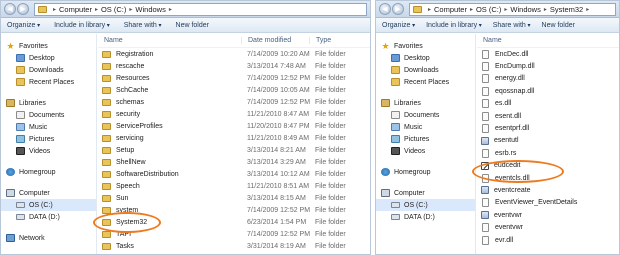  What do you see at coordinates (548, 141) in the screenshot?
I see `table-row: esentutl` at bounding box center [548, 141].